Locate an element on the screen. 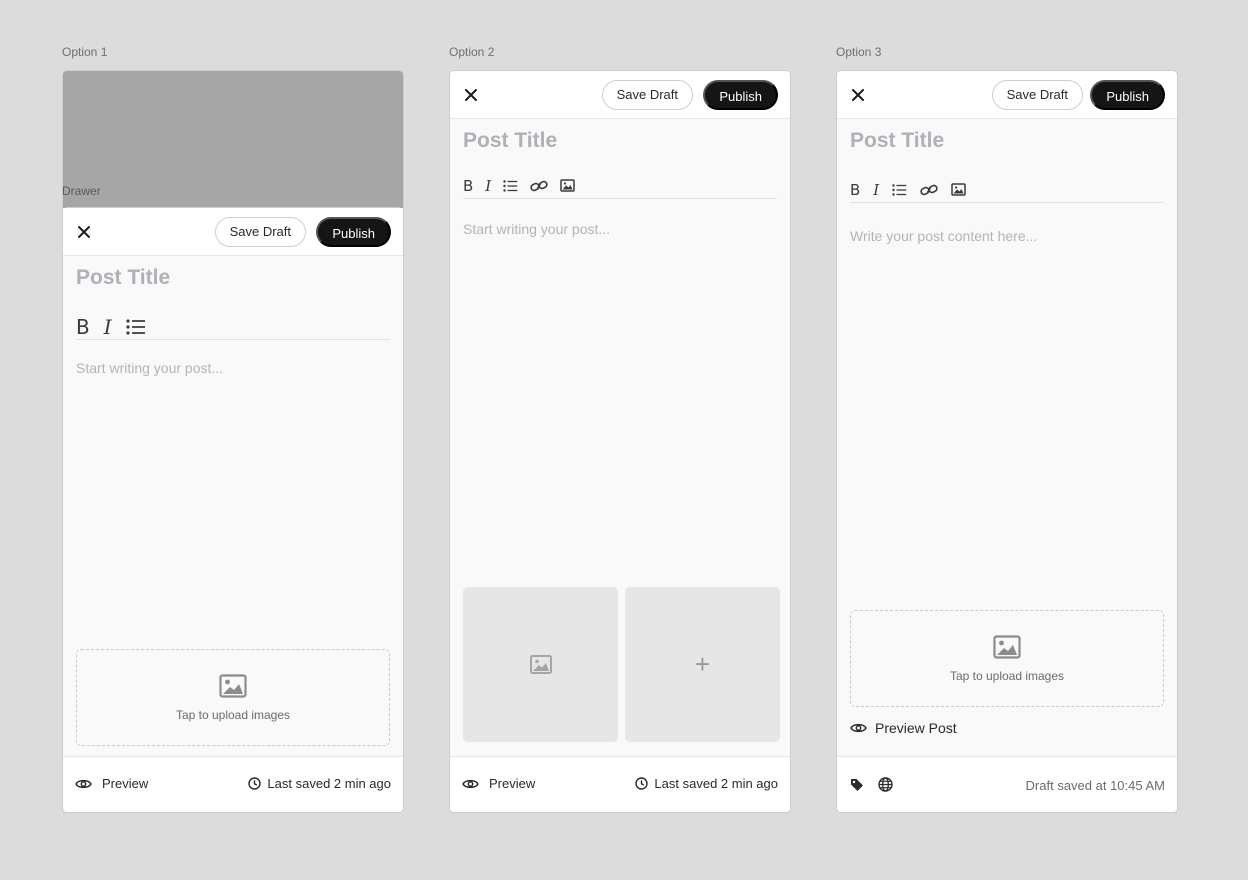 Image resolution: width=1248 pixels, height=880 pixels. option-label-1: Option 1 is located at coordinates (85, 52).